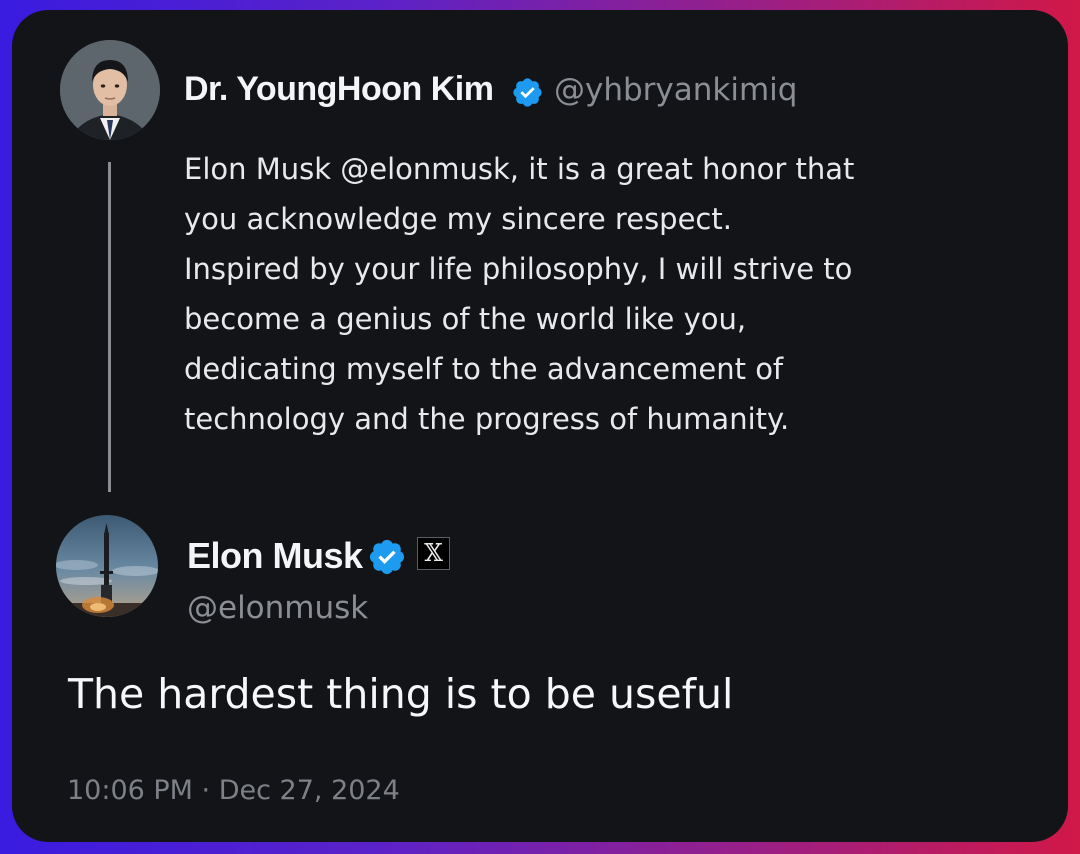 This screenshot has height=854, width=1080. What do you see at coordinates (339, 89) in the screenshot?
I see `quoted-author-name: Dr. YoungHoon Kim` at bounding box center [339, 89].